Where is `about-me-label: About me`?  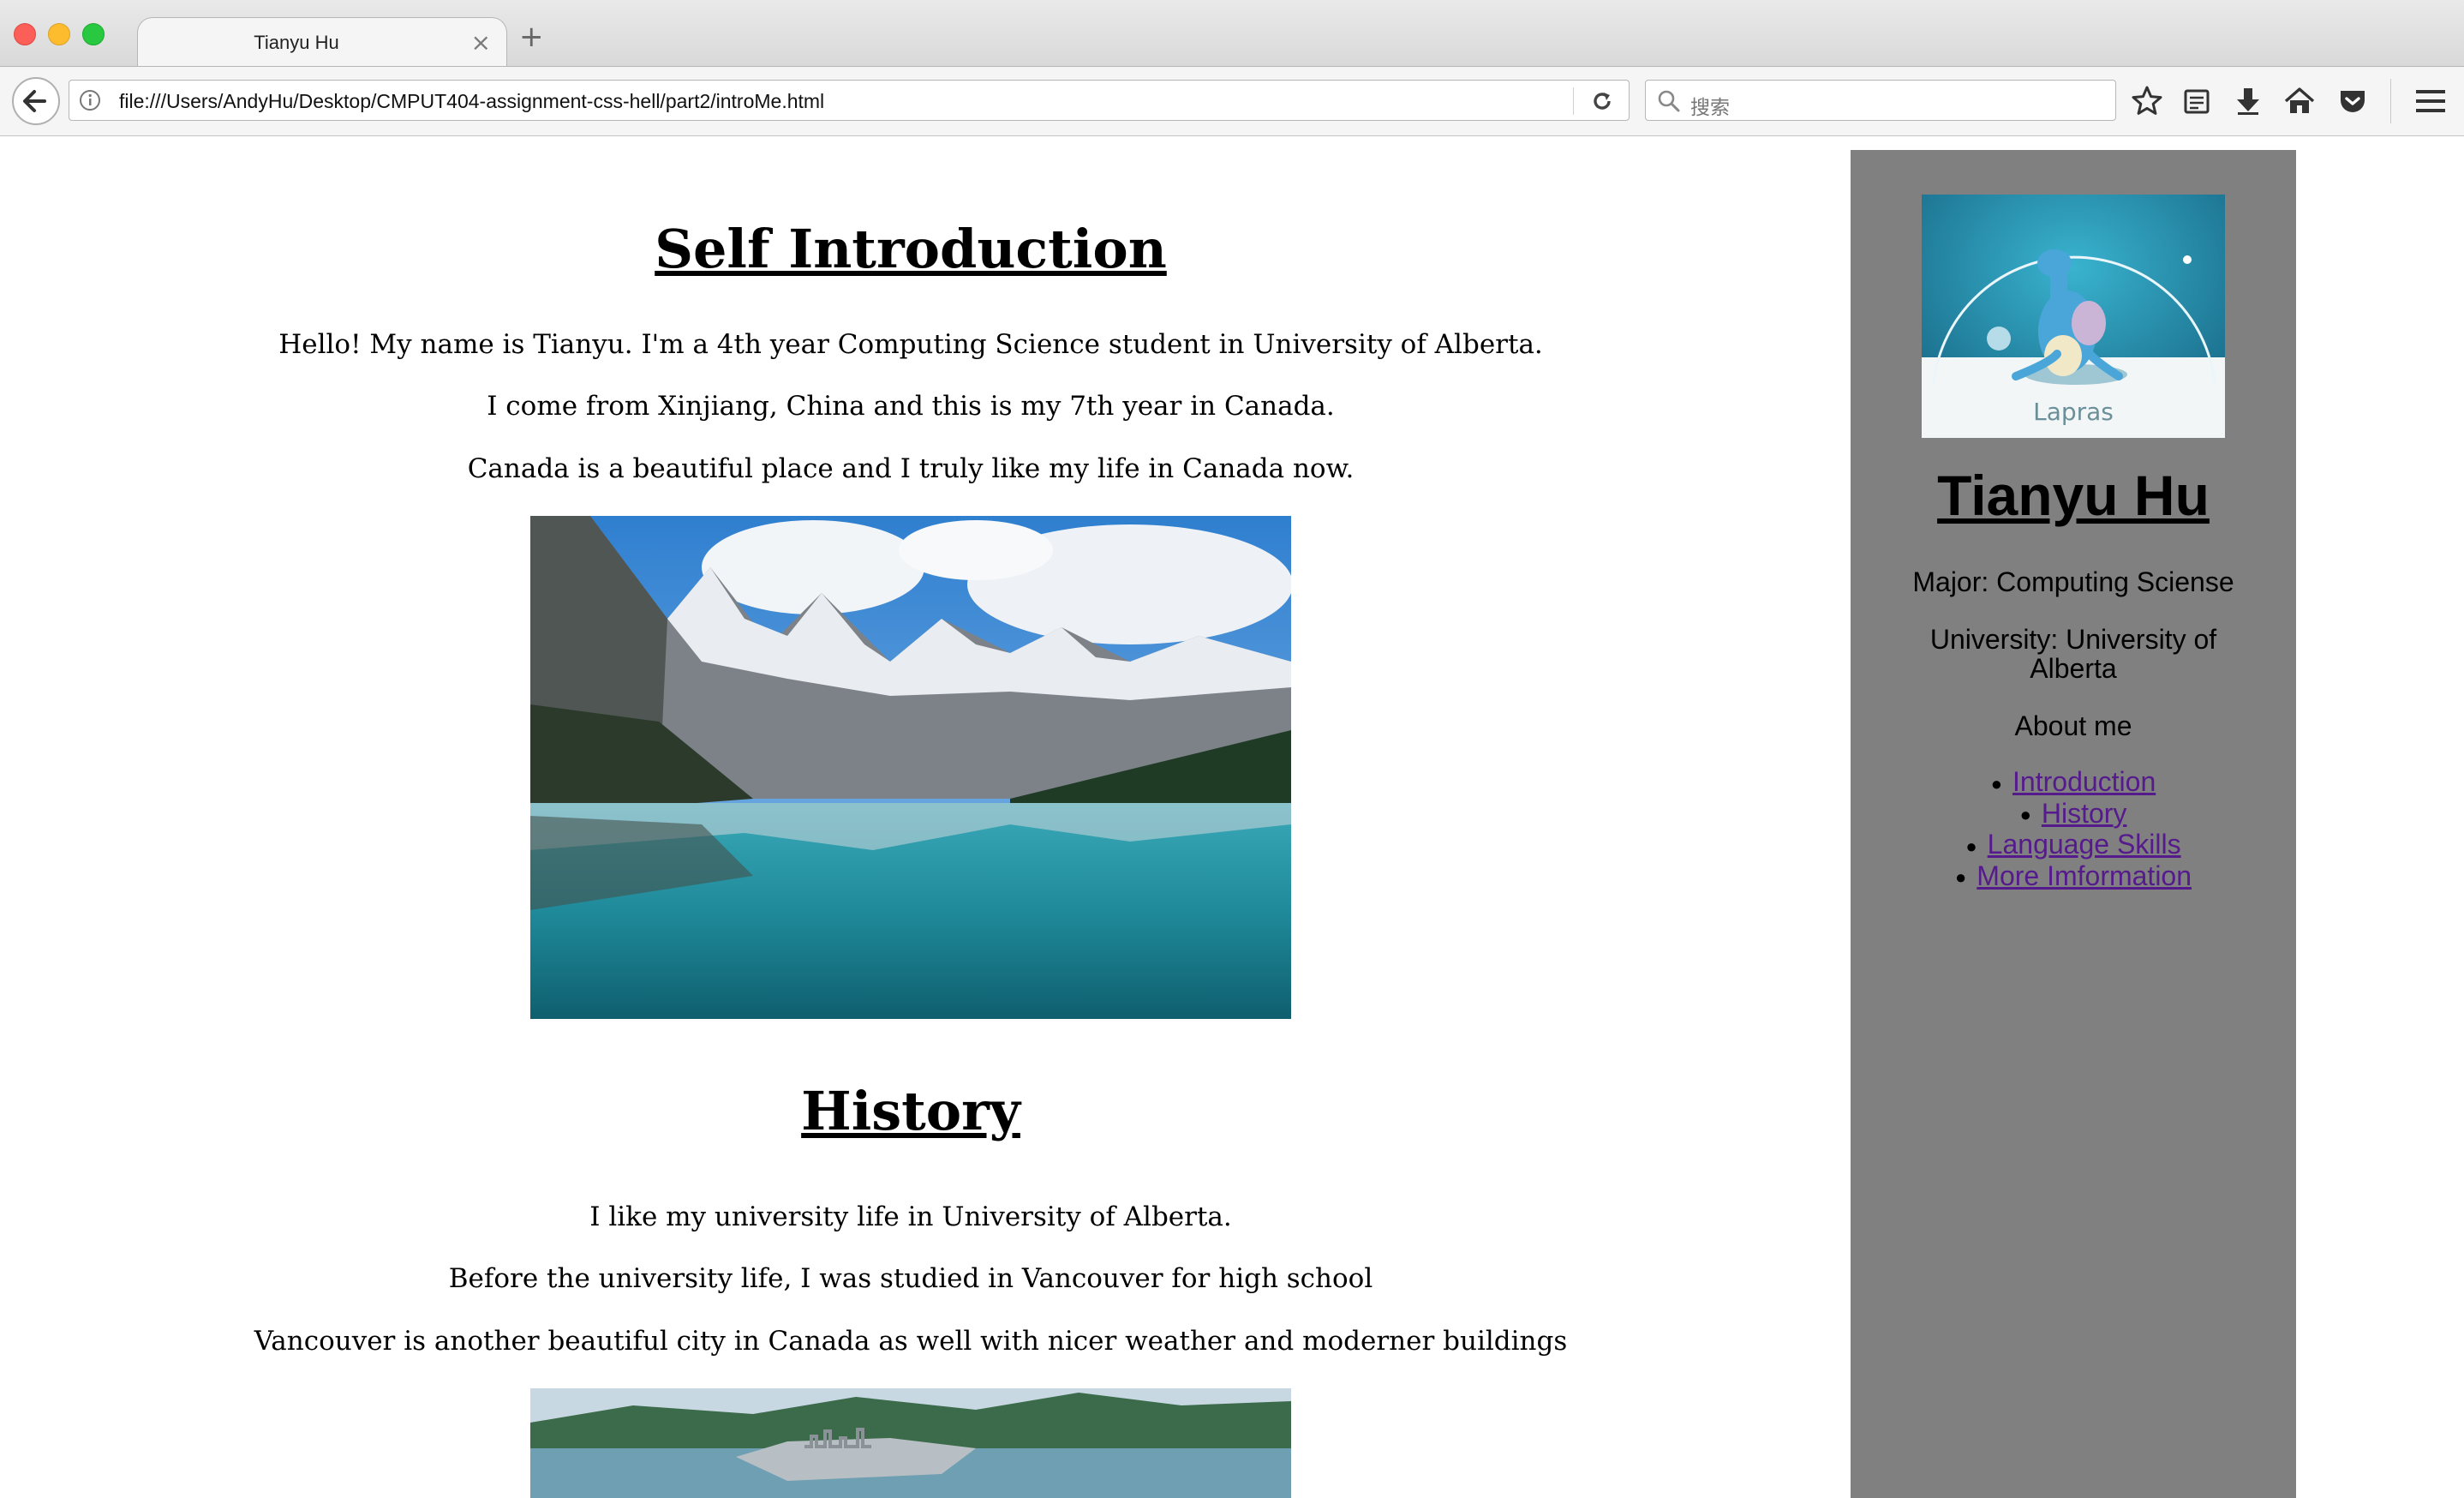
about-me-label: About me is located at coordinates (2073, 725).